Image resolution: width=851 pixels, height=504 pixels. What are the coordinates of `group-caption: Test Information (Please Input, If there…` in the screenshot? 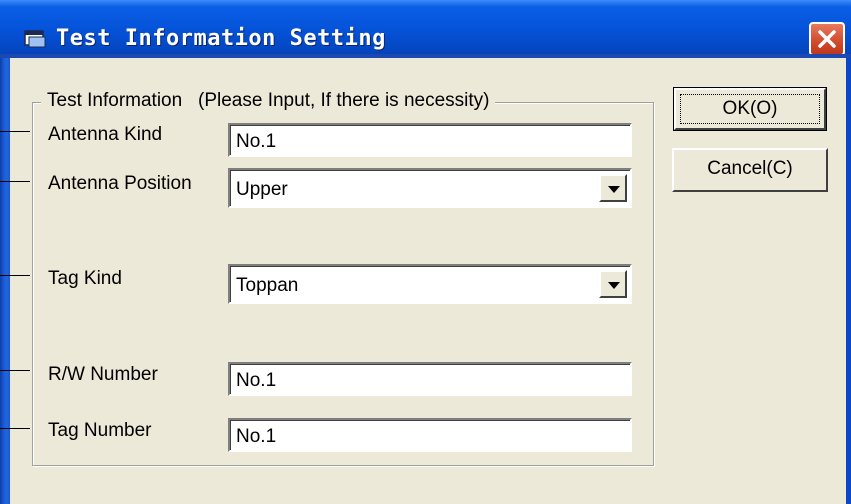 It's located at (268, 101).